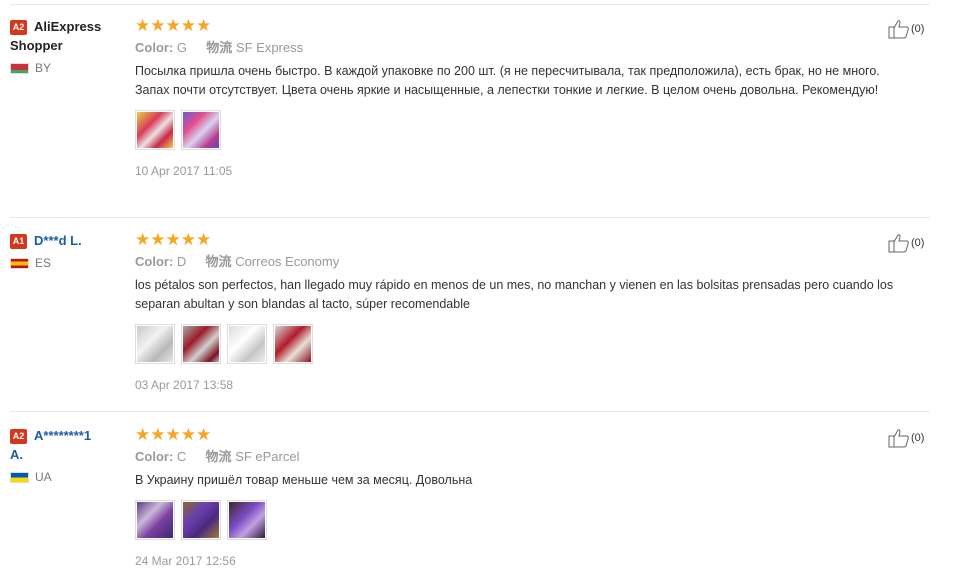  What do you see at coordinates (70, 68) in the screenshot?
I see `reviewer-country: BY` at bounding box center [70, 68].